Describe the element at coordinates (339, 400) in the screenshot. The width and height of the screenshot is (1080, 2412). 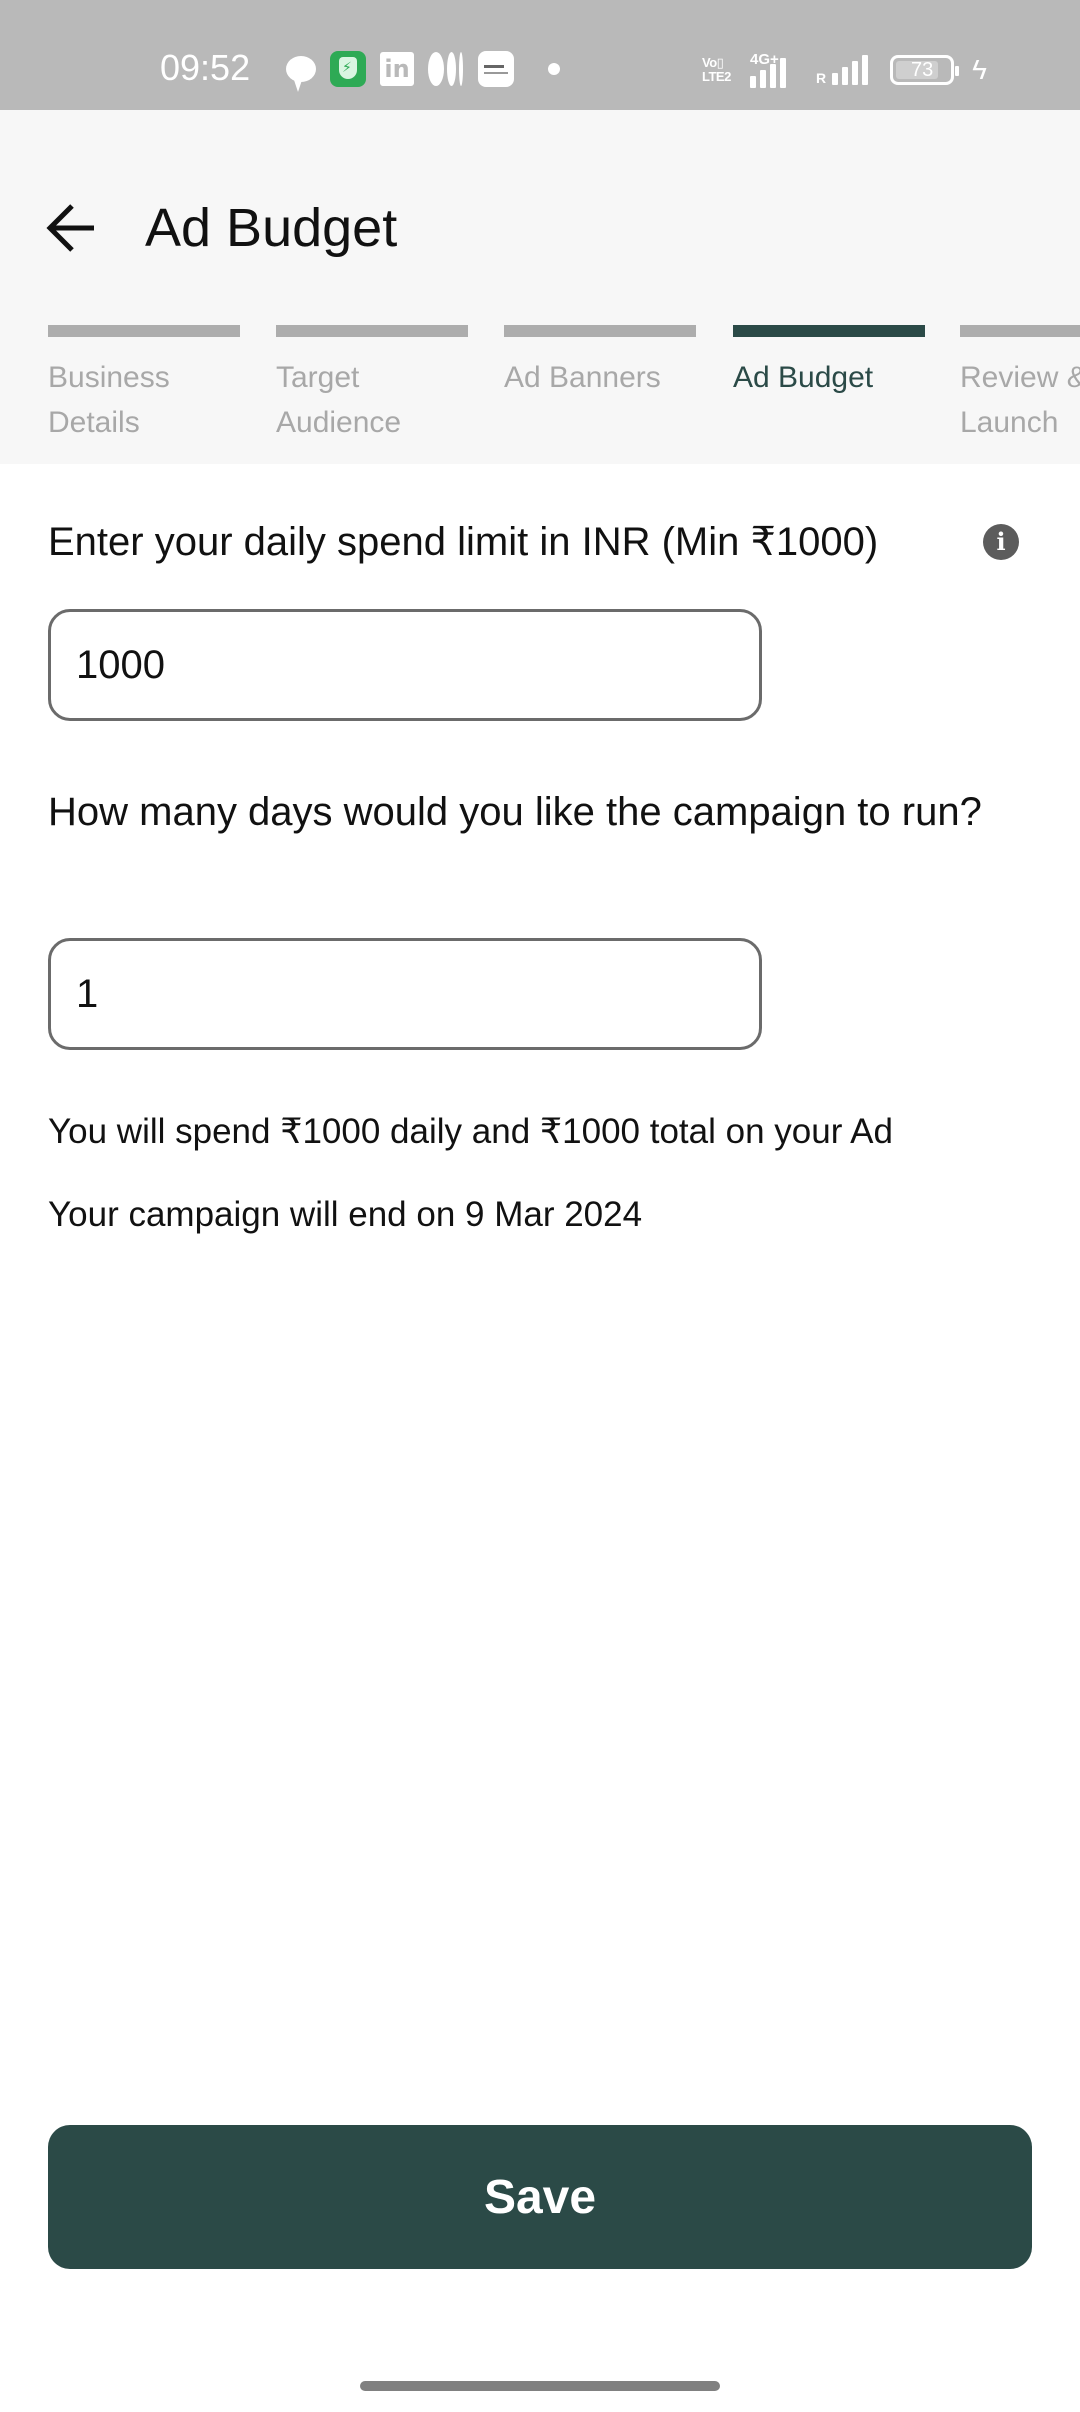
I see `step-label: Target Audience` at that location.